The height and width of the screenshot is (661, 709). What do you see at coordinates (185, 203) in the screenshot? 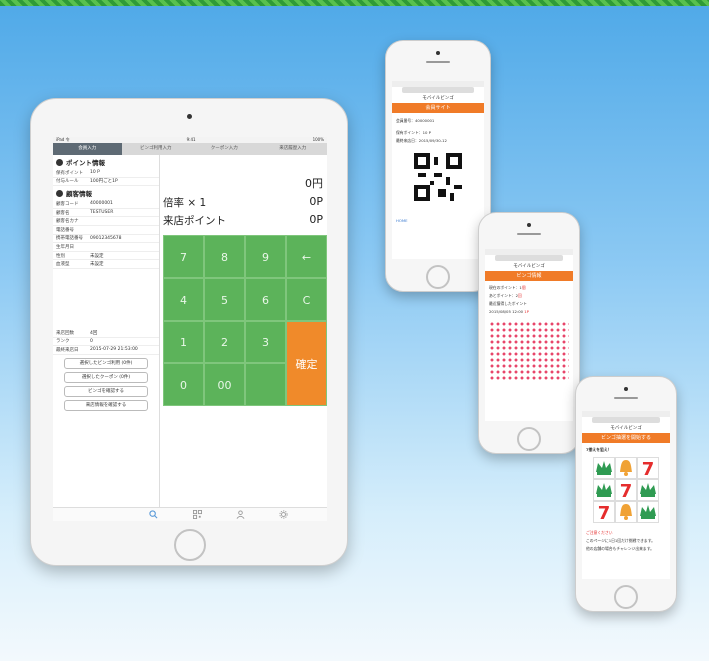
I see `rate-label: 倍率 × 1` at bounding box center [185, 203].